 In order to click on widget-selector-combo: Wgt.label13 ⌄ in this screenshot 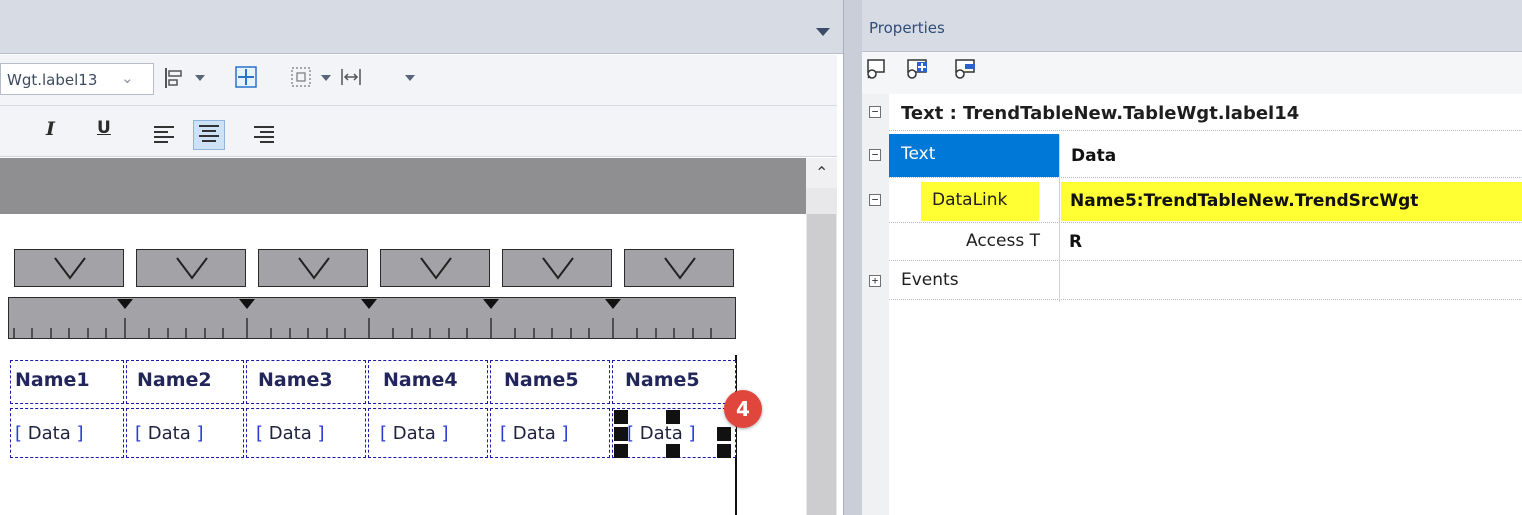, I will do `click(77, 79)`.